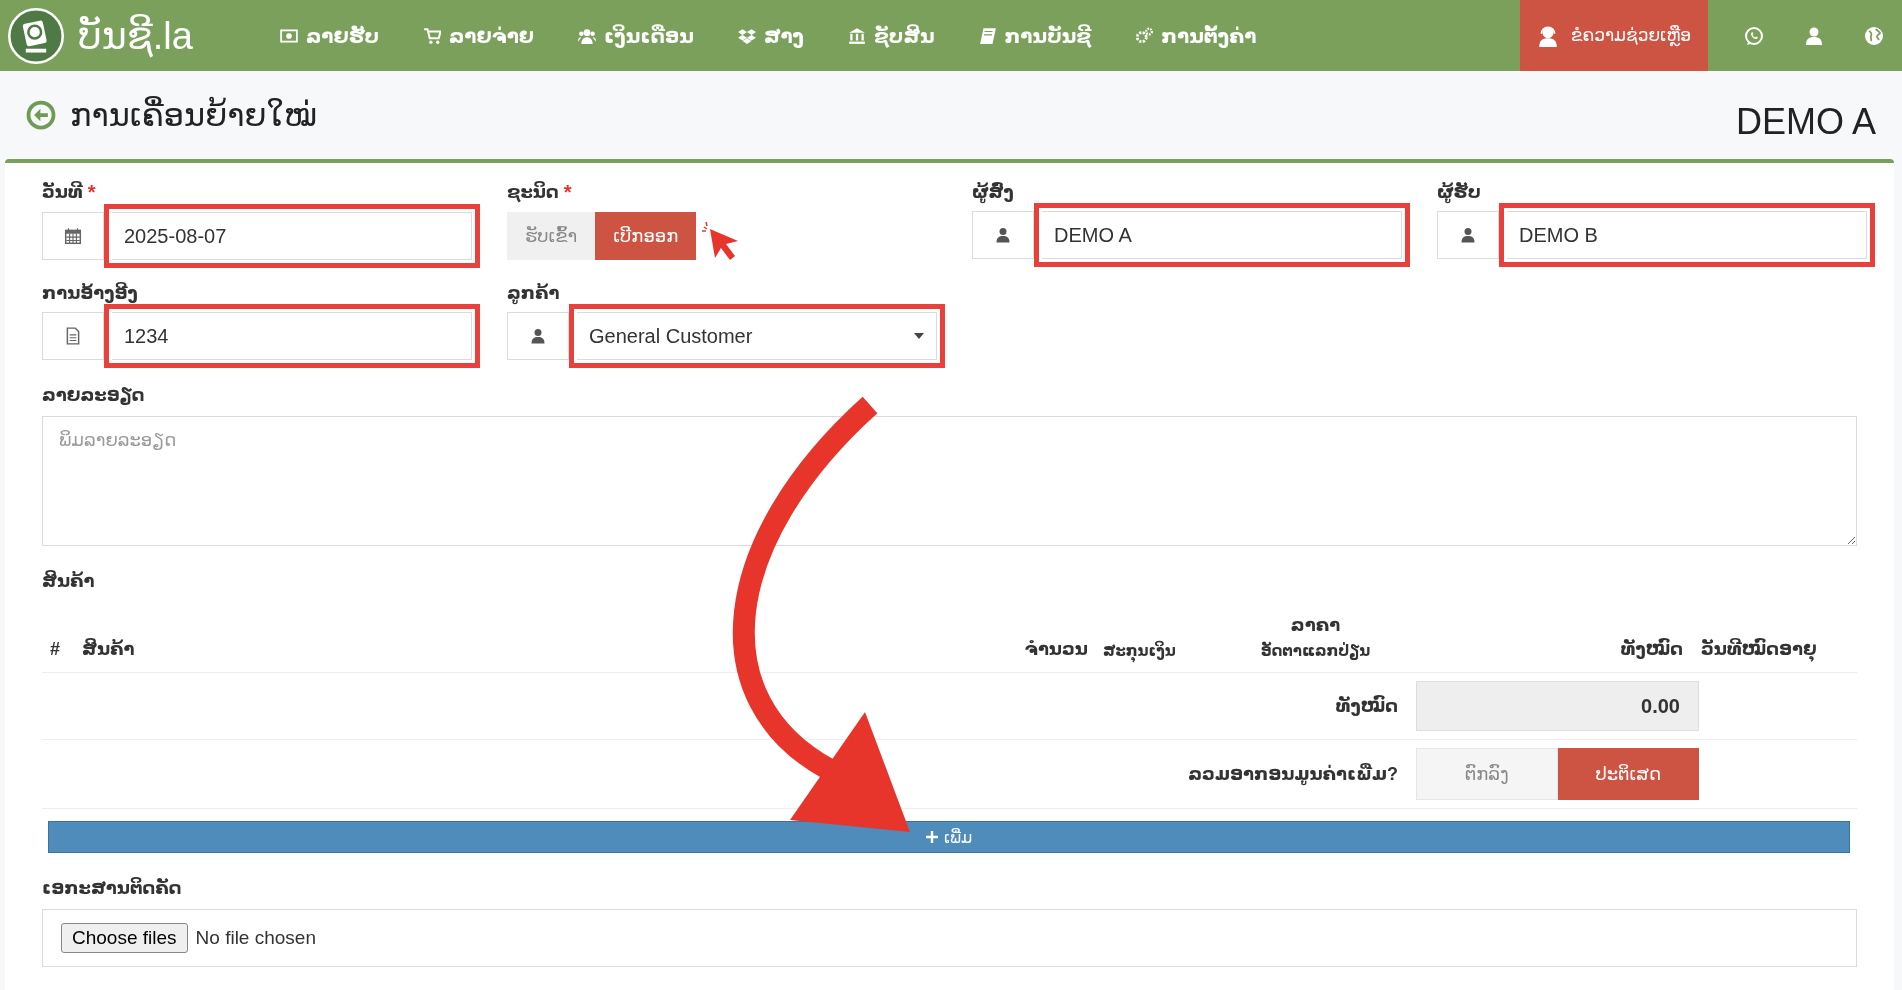  What do you see at coordinates (289, 35) in the screenshot?
I see `money-icon` at bounding box center [289, 35].